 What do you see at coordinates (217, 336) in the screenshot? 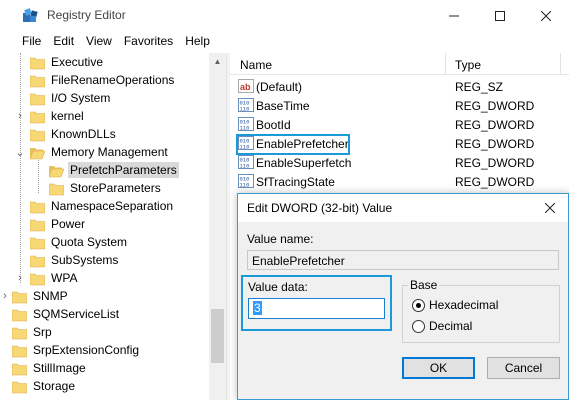
I see `tree-scrollbar-thumb` at bounding box center [217, 336].